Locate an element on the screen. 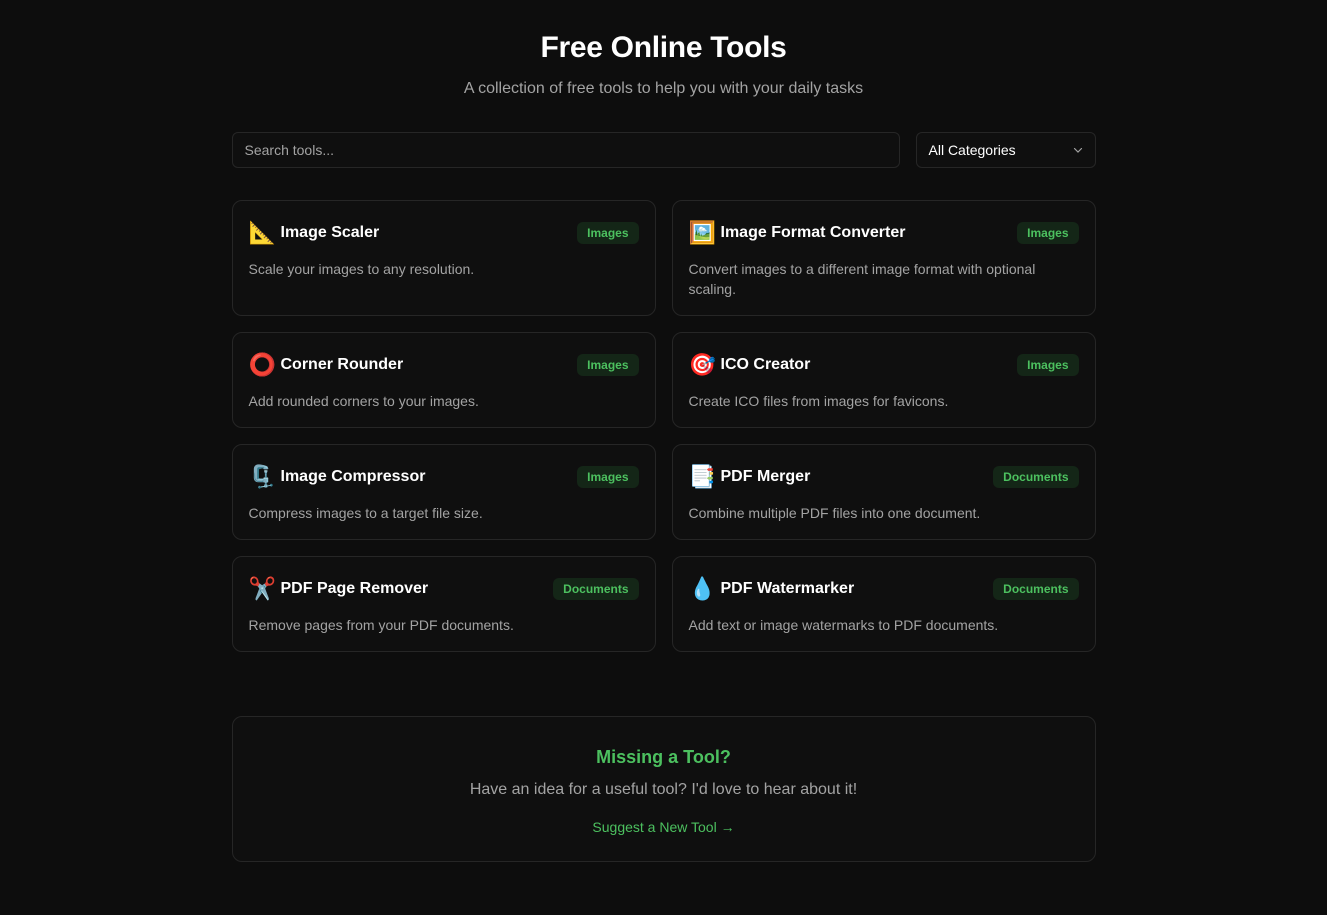 Image resolution: width=1327 pixels, height=915 pixels. tool-title: Image Compressor is located at coordinates (353, 476).